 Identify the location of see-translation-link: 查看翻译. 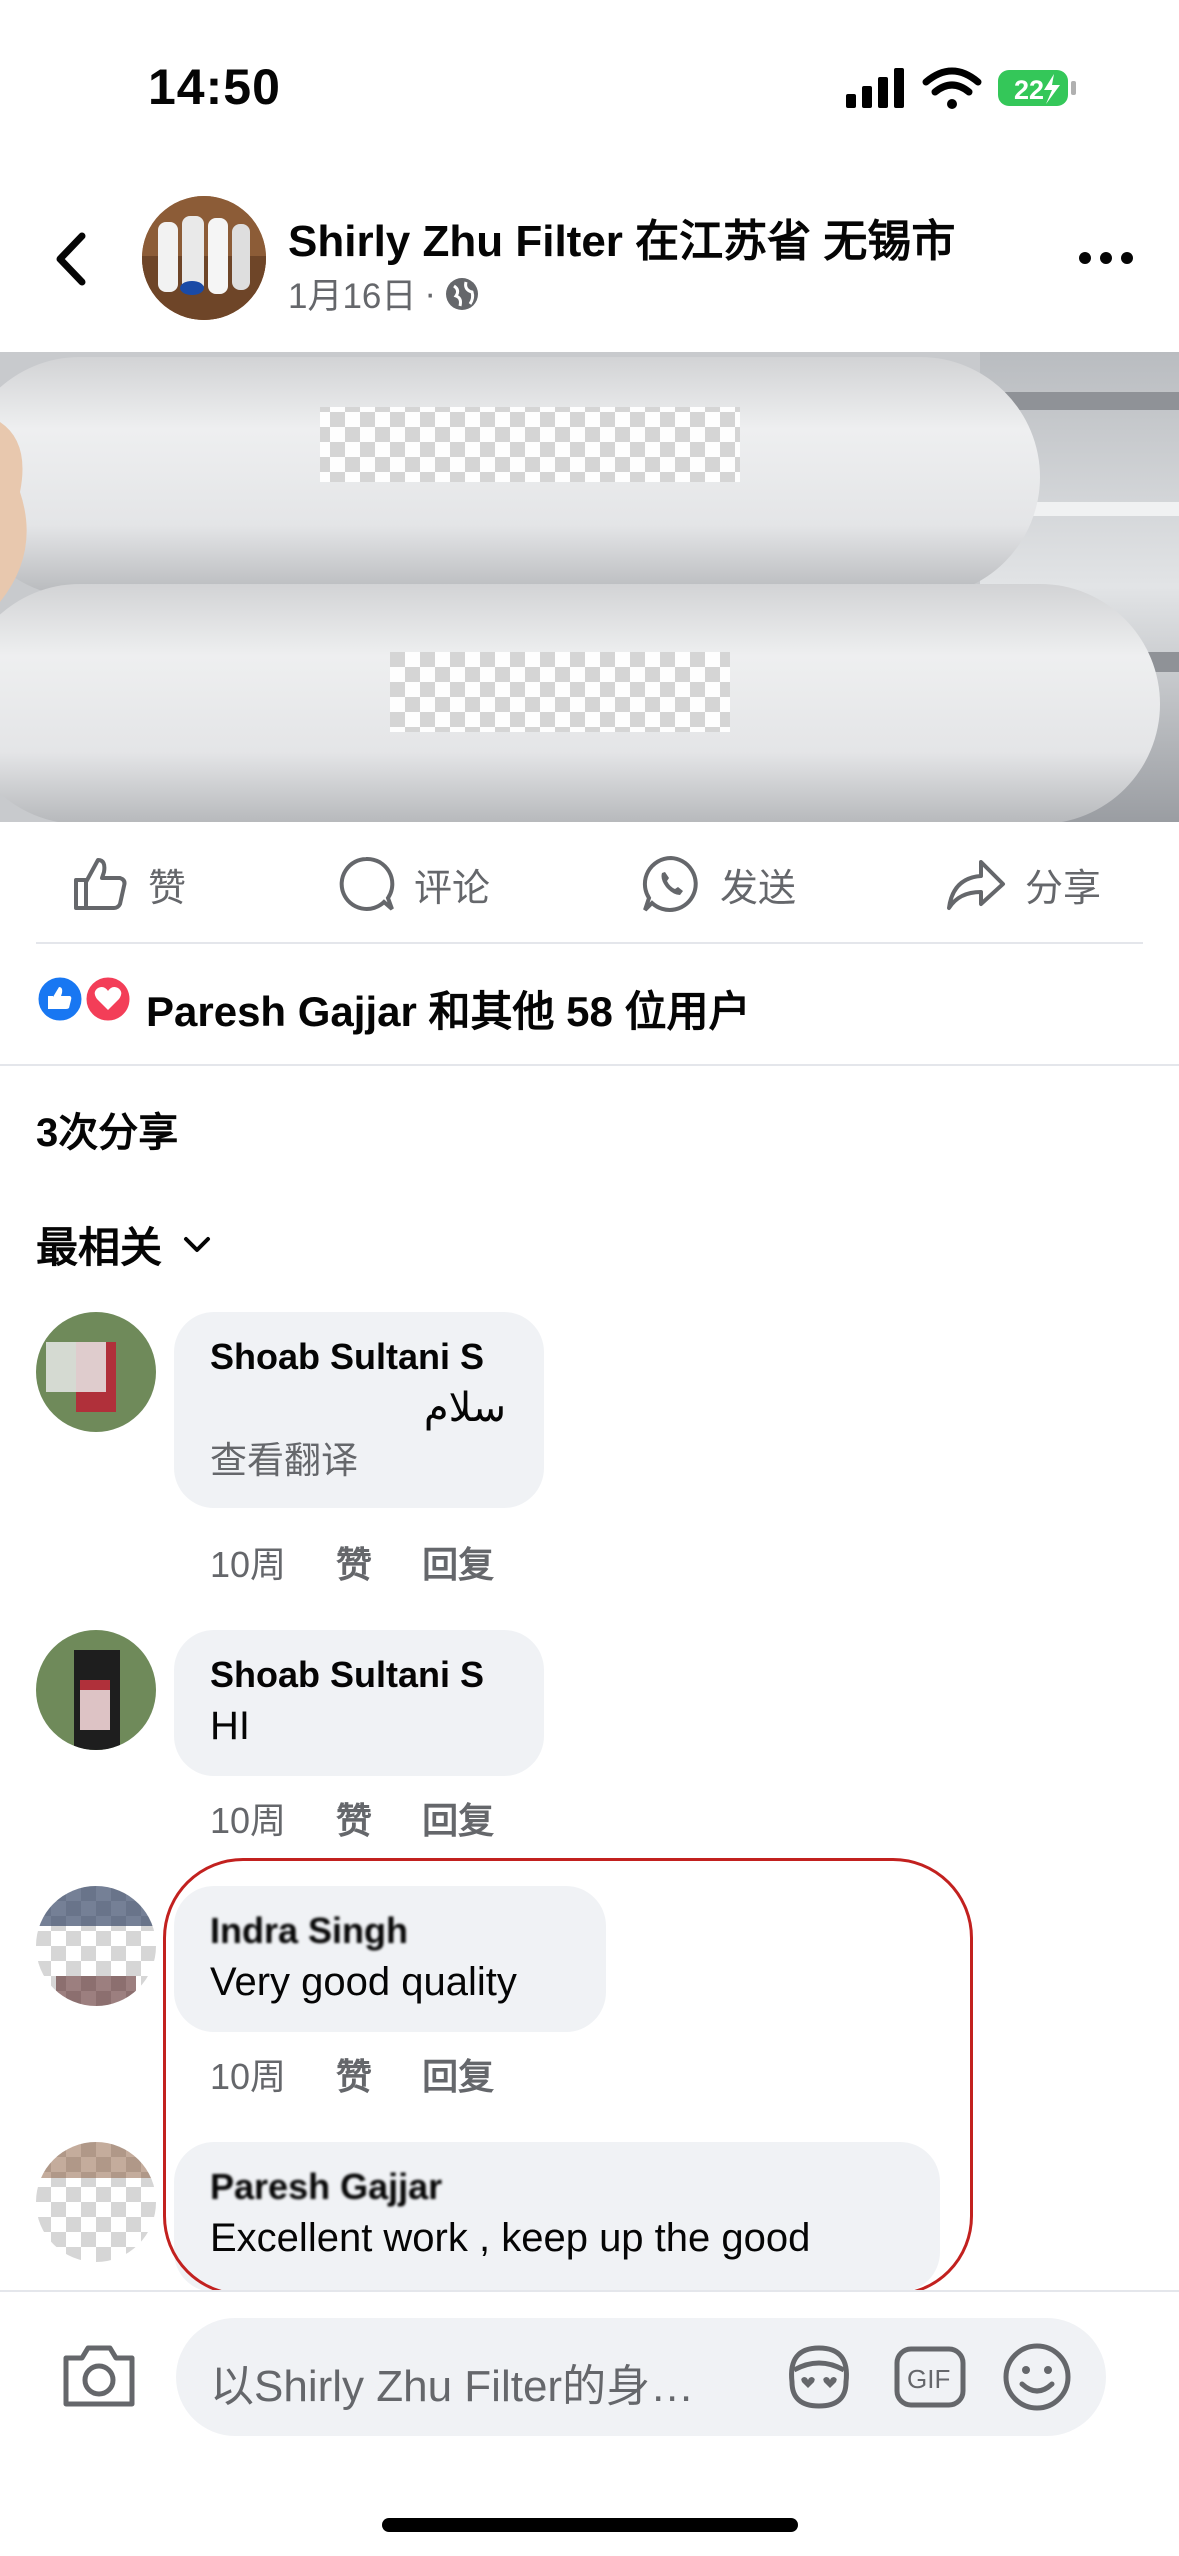
(358, 1461).